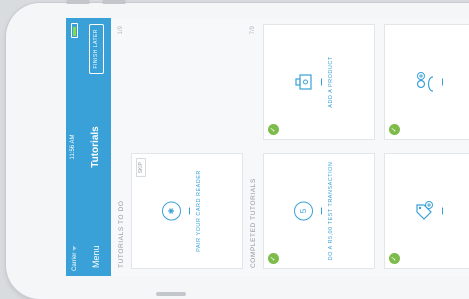 Image resolution: width=469 pixels, height=299 pixels. What do you see at coordinates (141, 168) in the screenshot?
I see `skip-button: SKIP` at bounding box center [141, 168].